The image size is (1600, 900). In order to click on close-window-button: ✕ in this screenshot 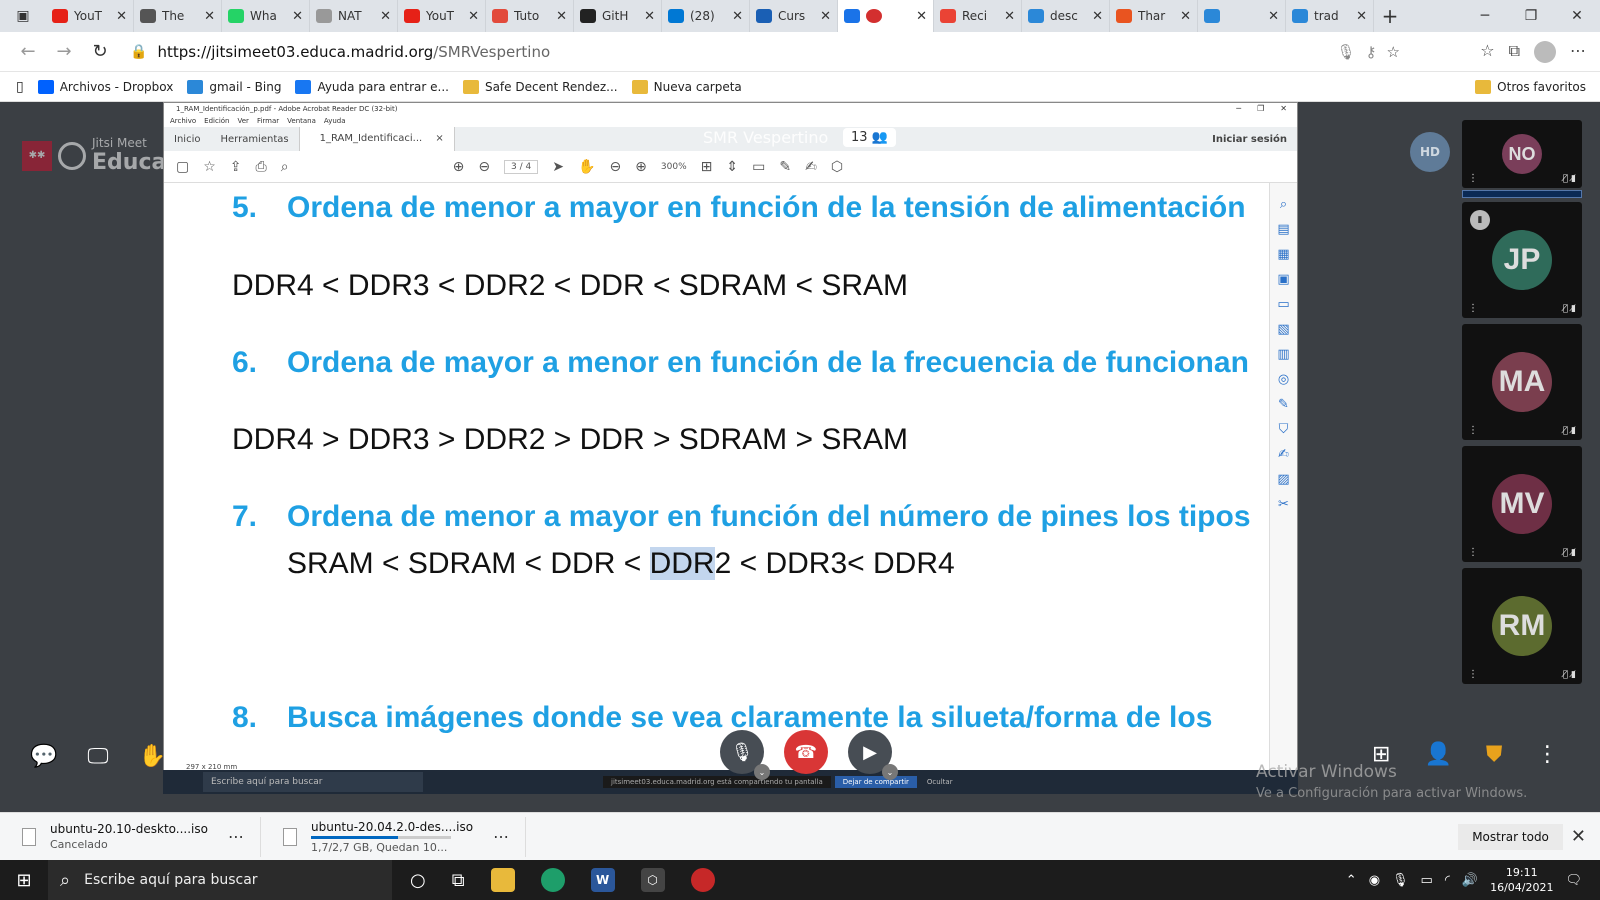, I will do `click(1577, 16)`.